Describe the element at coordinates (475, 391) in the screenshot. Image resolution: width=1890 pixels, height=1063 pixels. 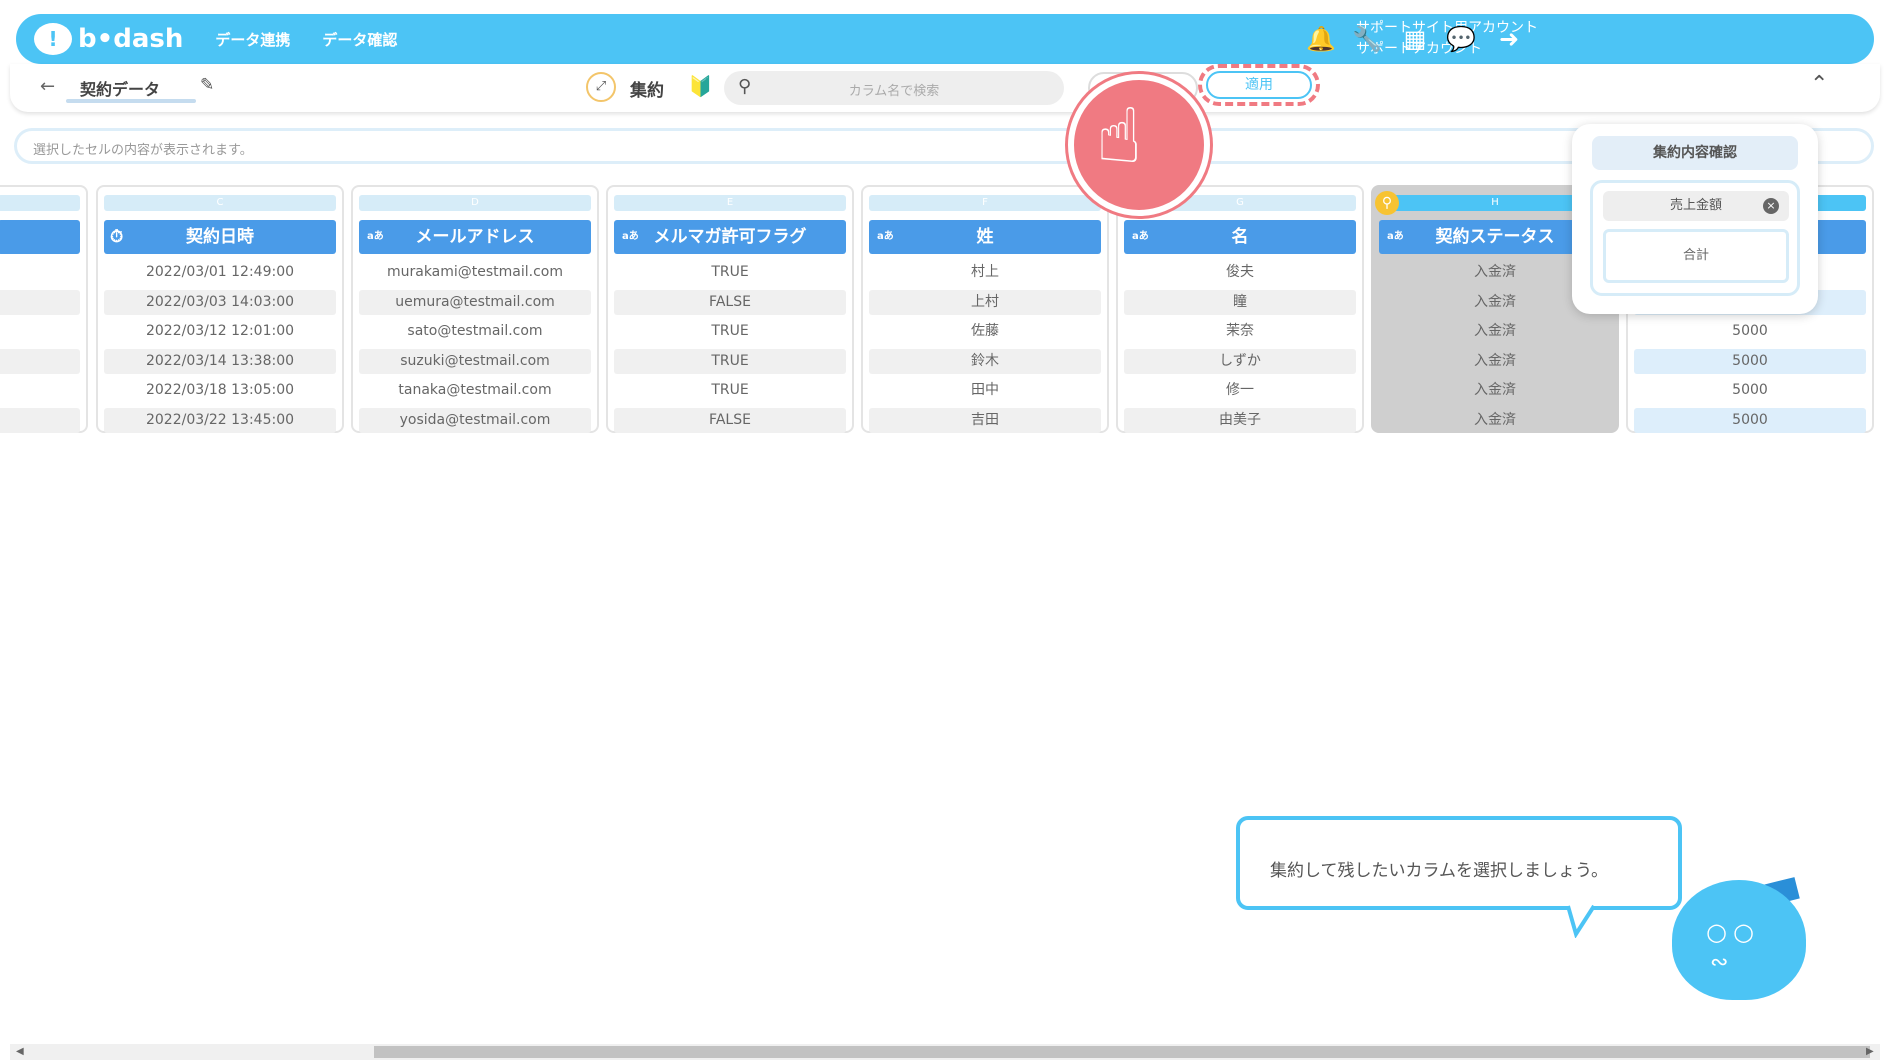
I see `table-cell: tanaka@testmail.com` at that location.